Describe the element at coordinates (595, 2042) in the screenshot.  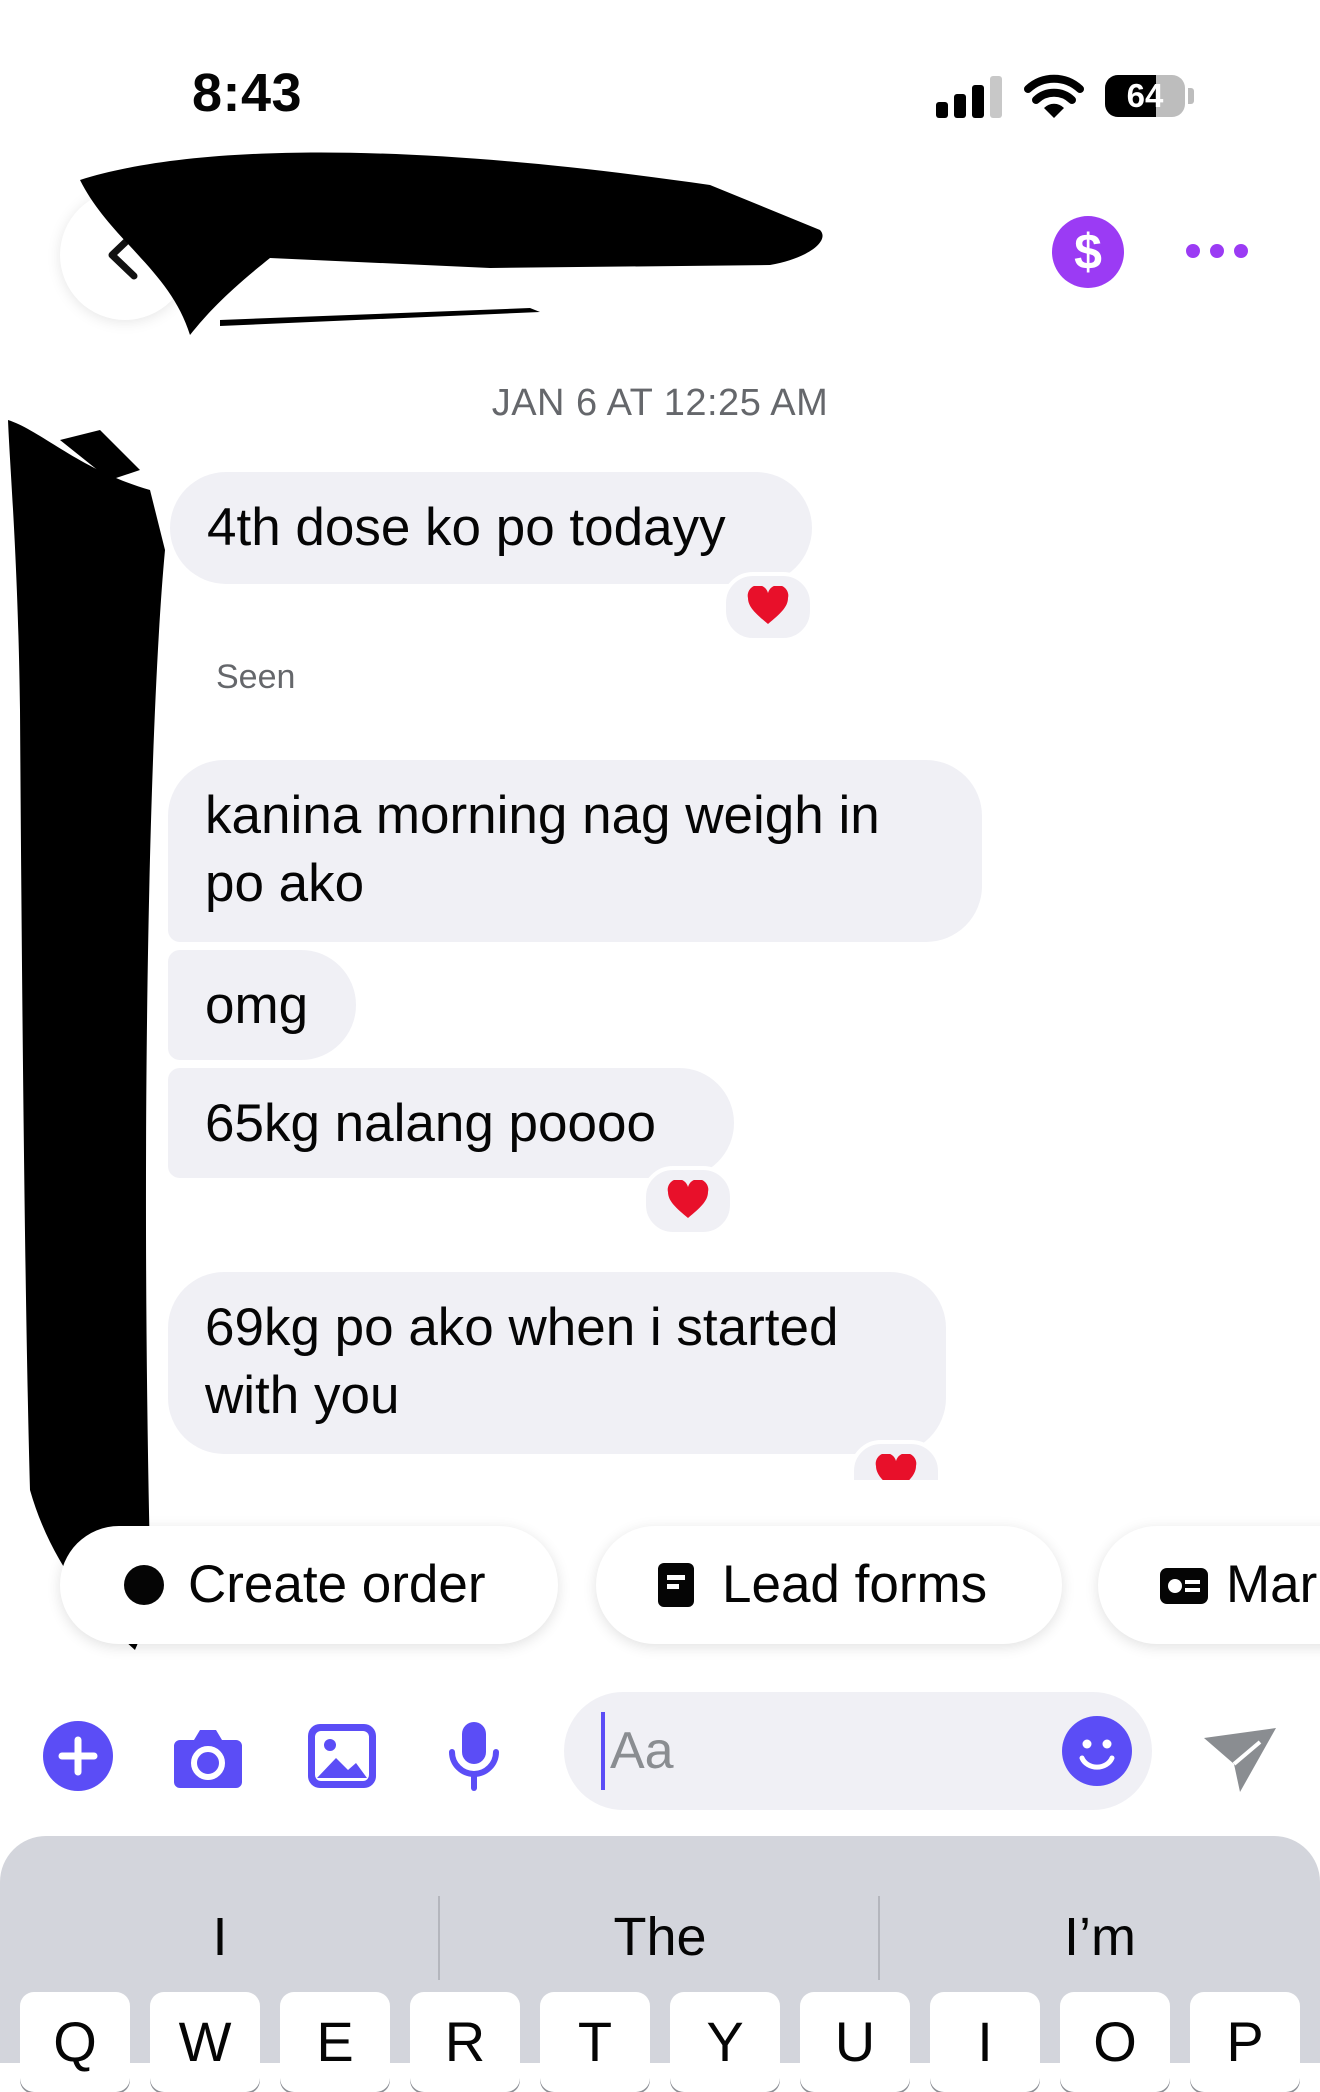
I see `key-t: T` at that location.